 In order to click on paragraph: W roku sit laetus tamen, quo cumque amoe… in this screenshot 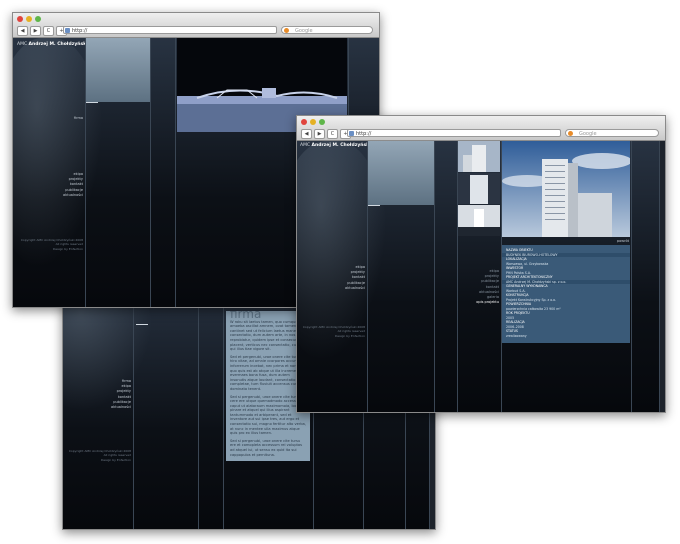, I will do `click(268, 335)`.